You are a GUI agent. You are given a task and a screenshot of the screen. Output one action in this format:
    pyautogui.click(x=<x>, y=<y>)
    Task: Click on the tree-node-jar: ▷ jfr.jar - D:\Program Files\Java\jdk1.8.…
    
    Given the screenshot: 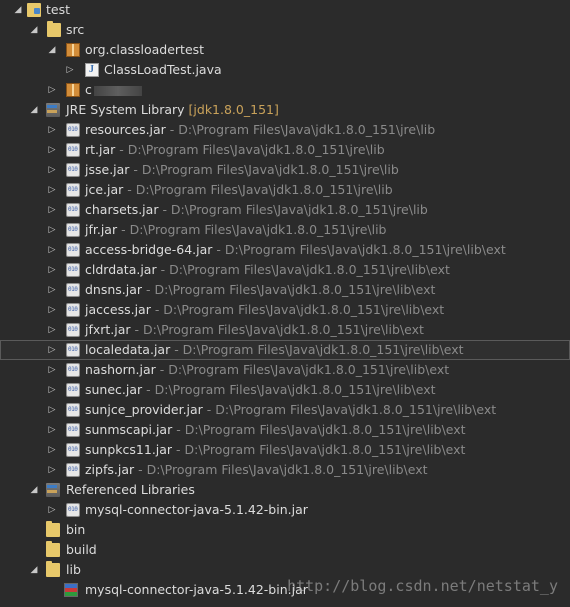 What is the action you would take?
    pyautogui.click(x=285, y=230)
    